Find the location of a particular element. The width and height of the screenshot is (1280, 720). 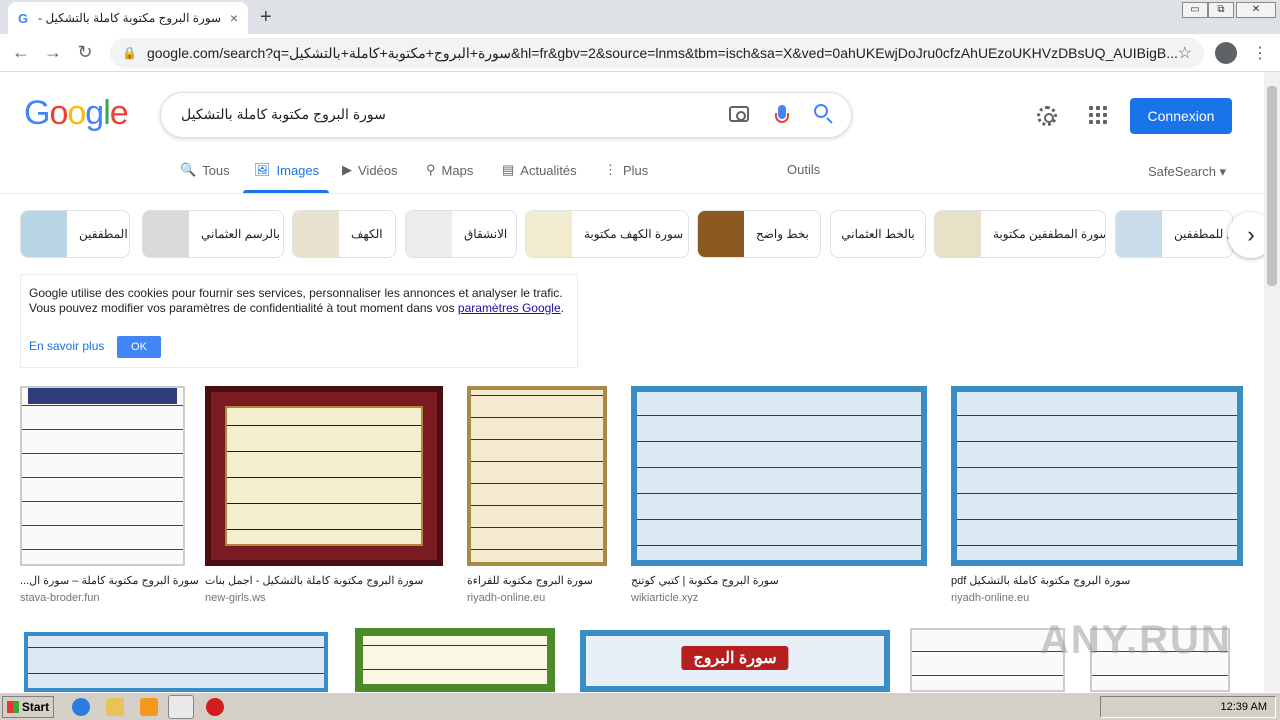

tab-videos: ▶ Vidéos is located at coordinates (370, 170).